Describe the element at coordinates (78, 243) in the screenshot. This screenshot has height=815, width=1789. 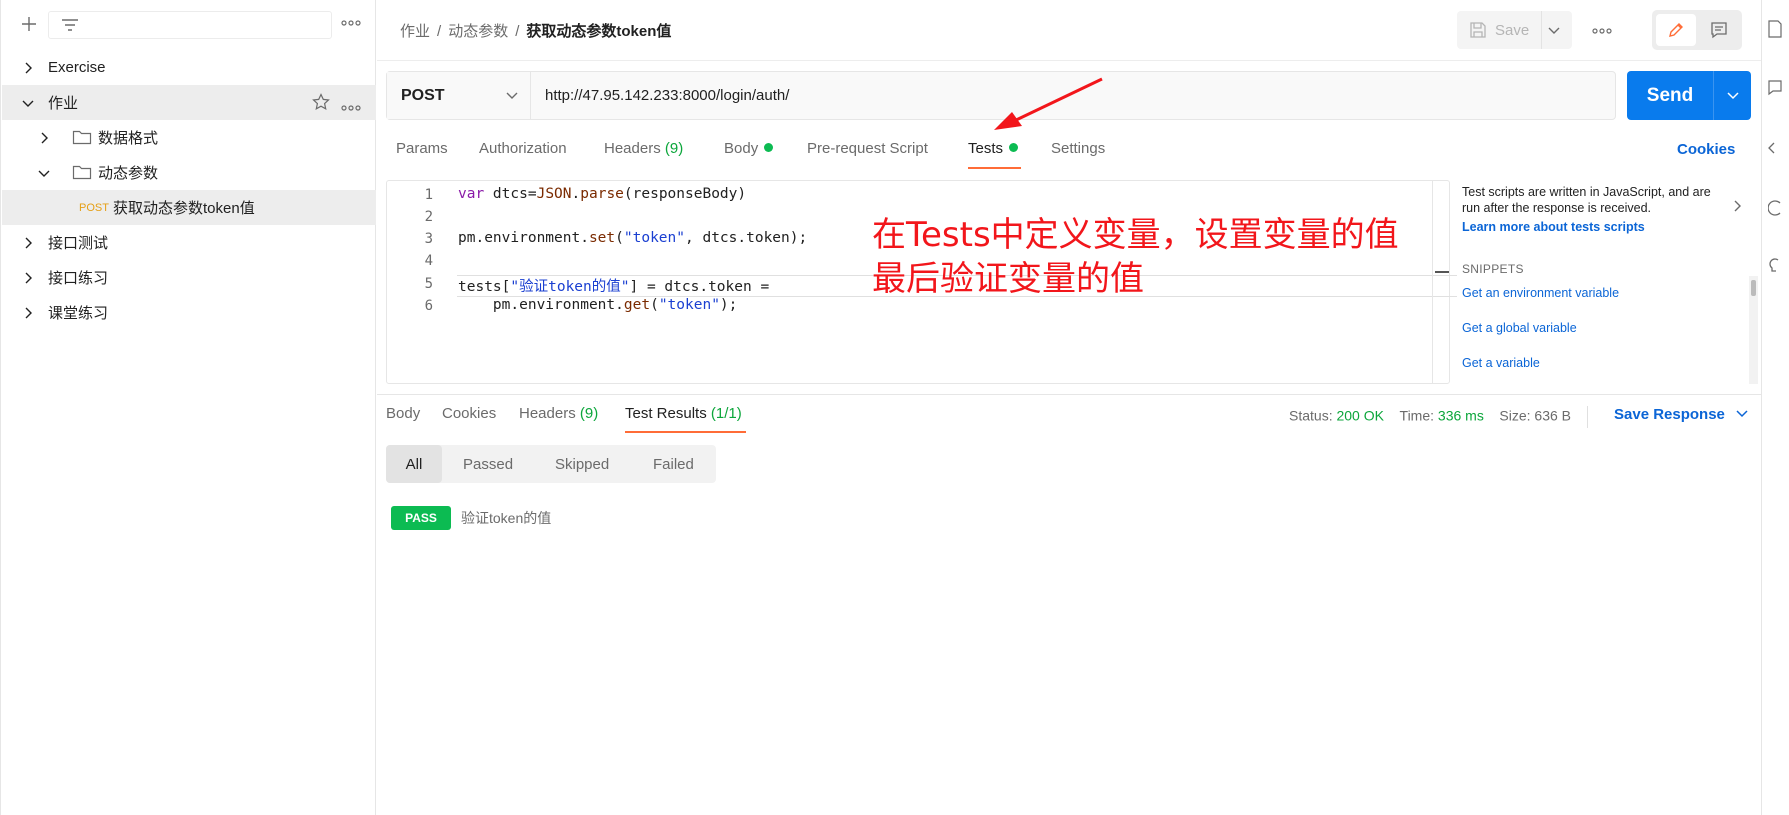
I see `sidebar-item-label: 接口测试` at that location.